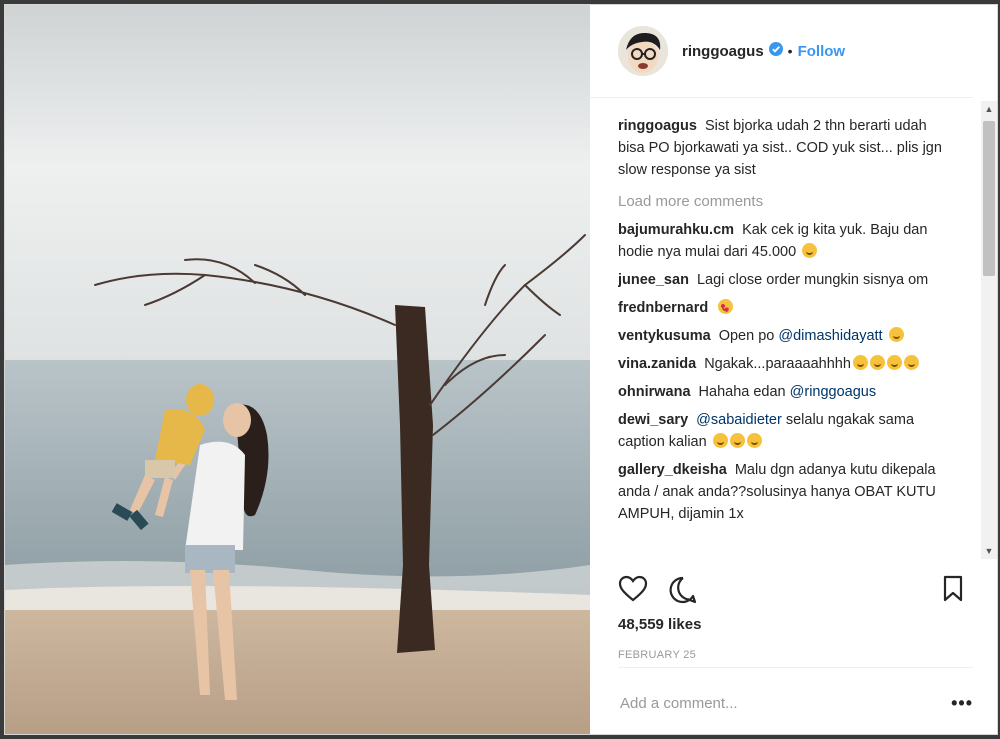  Describe the element at coordinates (742, 392) in the screenshot. I see `comment-text: Hahaha edan` at that location.